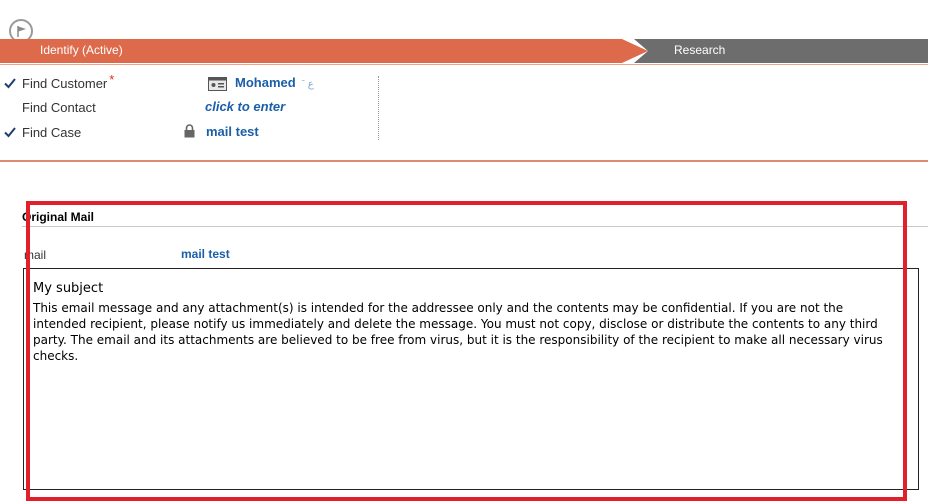 The image size is (928, 501). I want to click on mail-field-label: mail, so click(35, 255).